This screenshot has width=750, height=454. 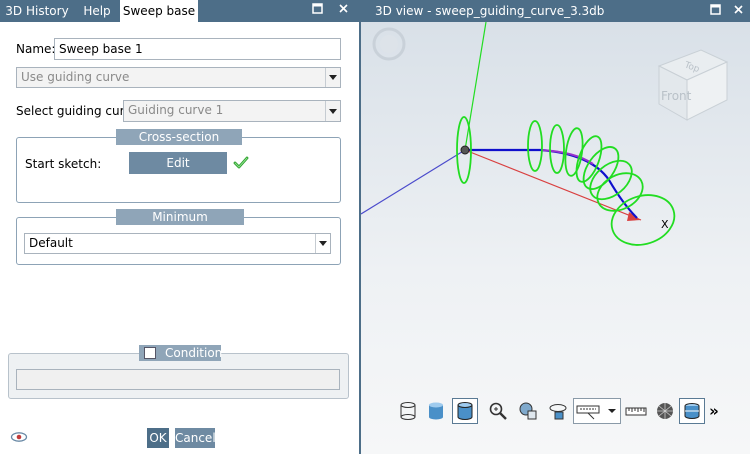 I want to click on 3d-view-title-bar: 3D view - sweep_guiding_curve_3.3db, so click(x=555, y=11).